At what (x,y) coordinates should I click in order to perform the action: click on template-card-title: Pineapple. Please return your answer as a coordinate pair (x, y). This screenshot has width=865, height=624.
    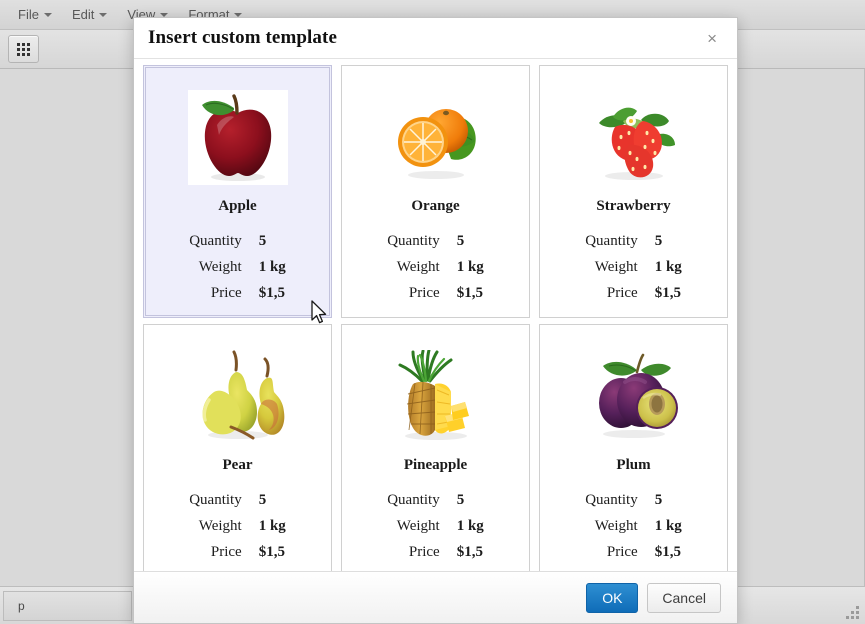
    Looking at the image, I should click on (435, 465).